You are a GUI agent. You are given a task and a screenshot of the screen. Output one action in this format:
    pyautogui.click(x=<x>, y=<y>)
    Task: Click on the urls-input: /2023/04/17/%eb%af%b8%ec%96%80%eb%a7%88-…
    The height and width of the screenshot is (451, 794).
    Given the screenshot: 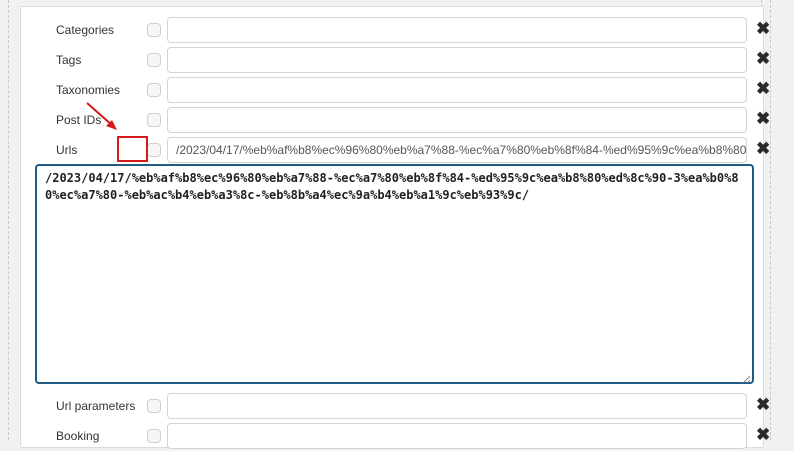 What is the action you would take?
    pyautogui.click(x=457, y=150)
    